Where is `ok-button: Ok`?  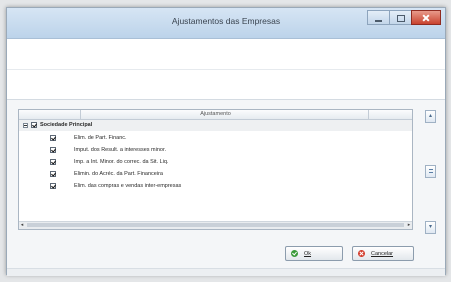 ok-button: Ok is located at coordinates (314, 253).